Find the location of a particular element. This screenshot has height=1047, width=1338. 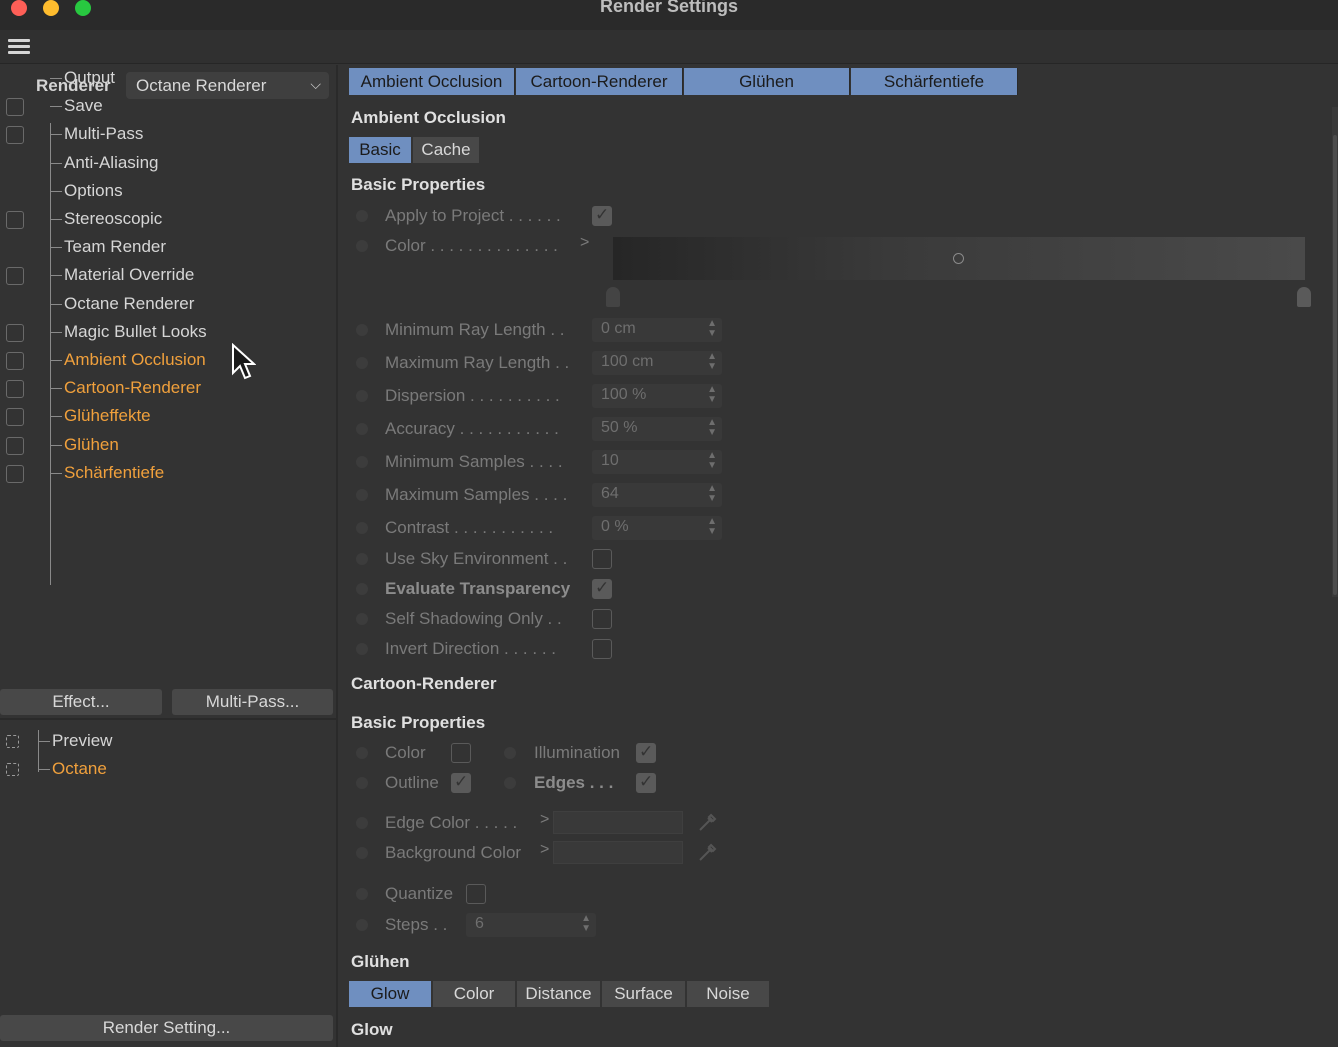

post-tree-item: Octane is located at coordinates (169, 770).